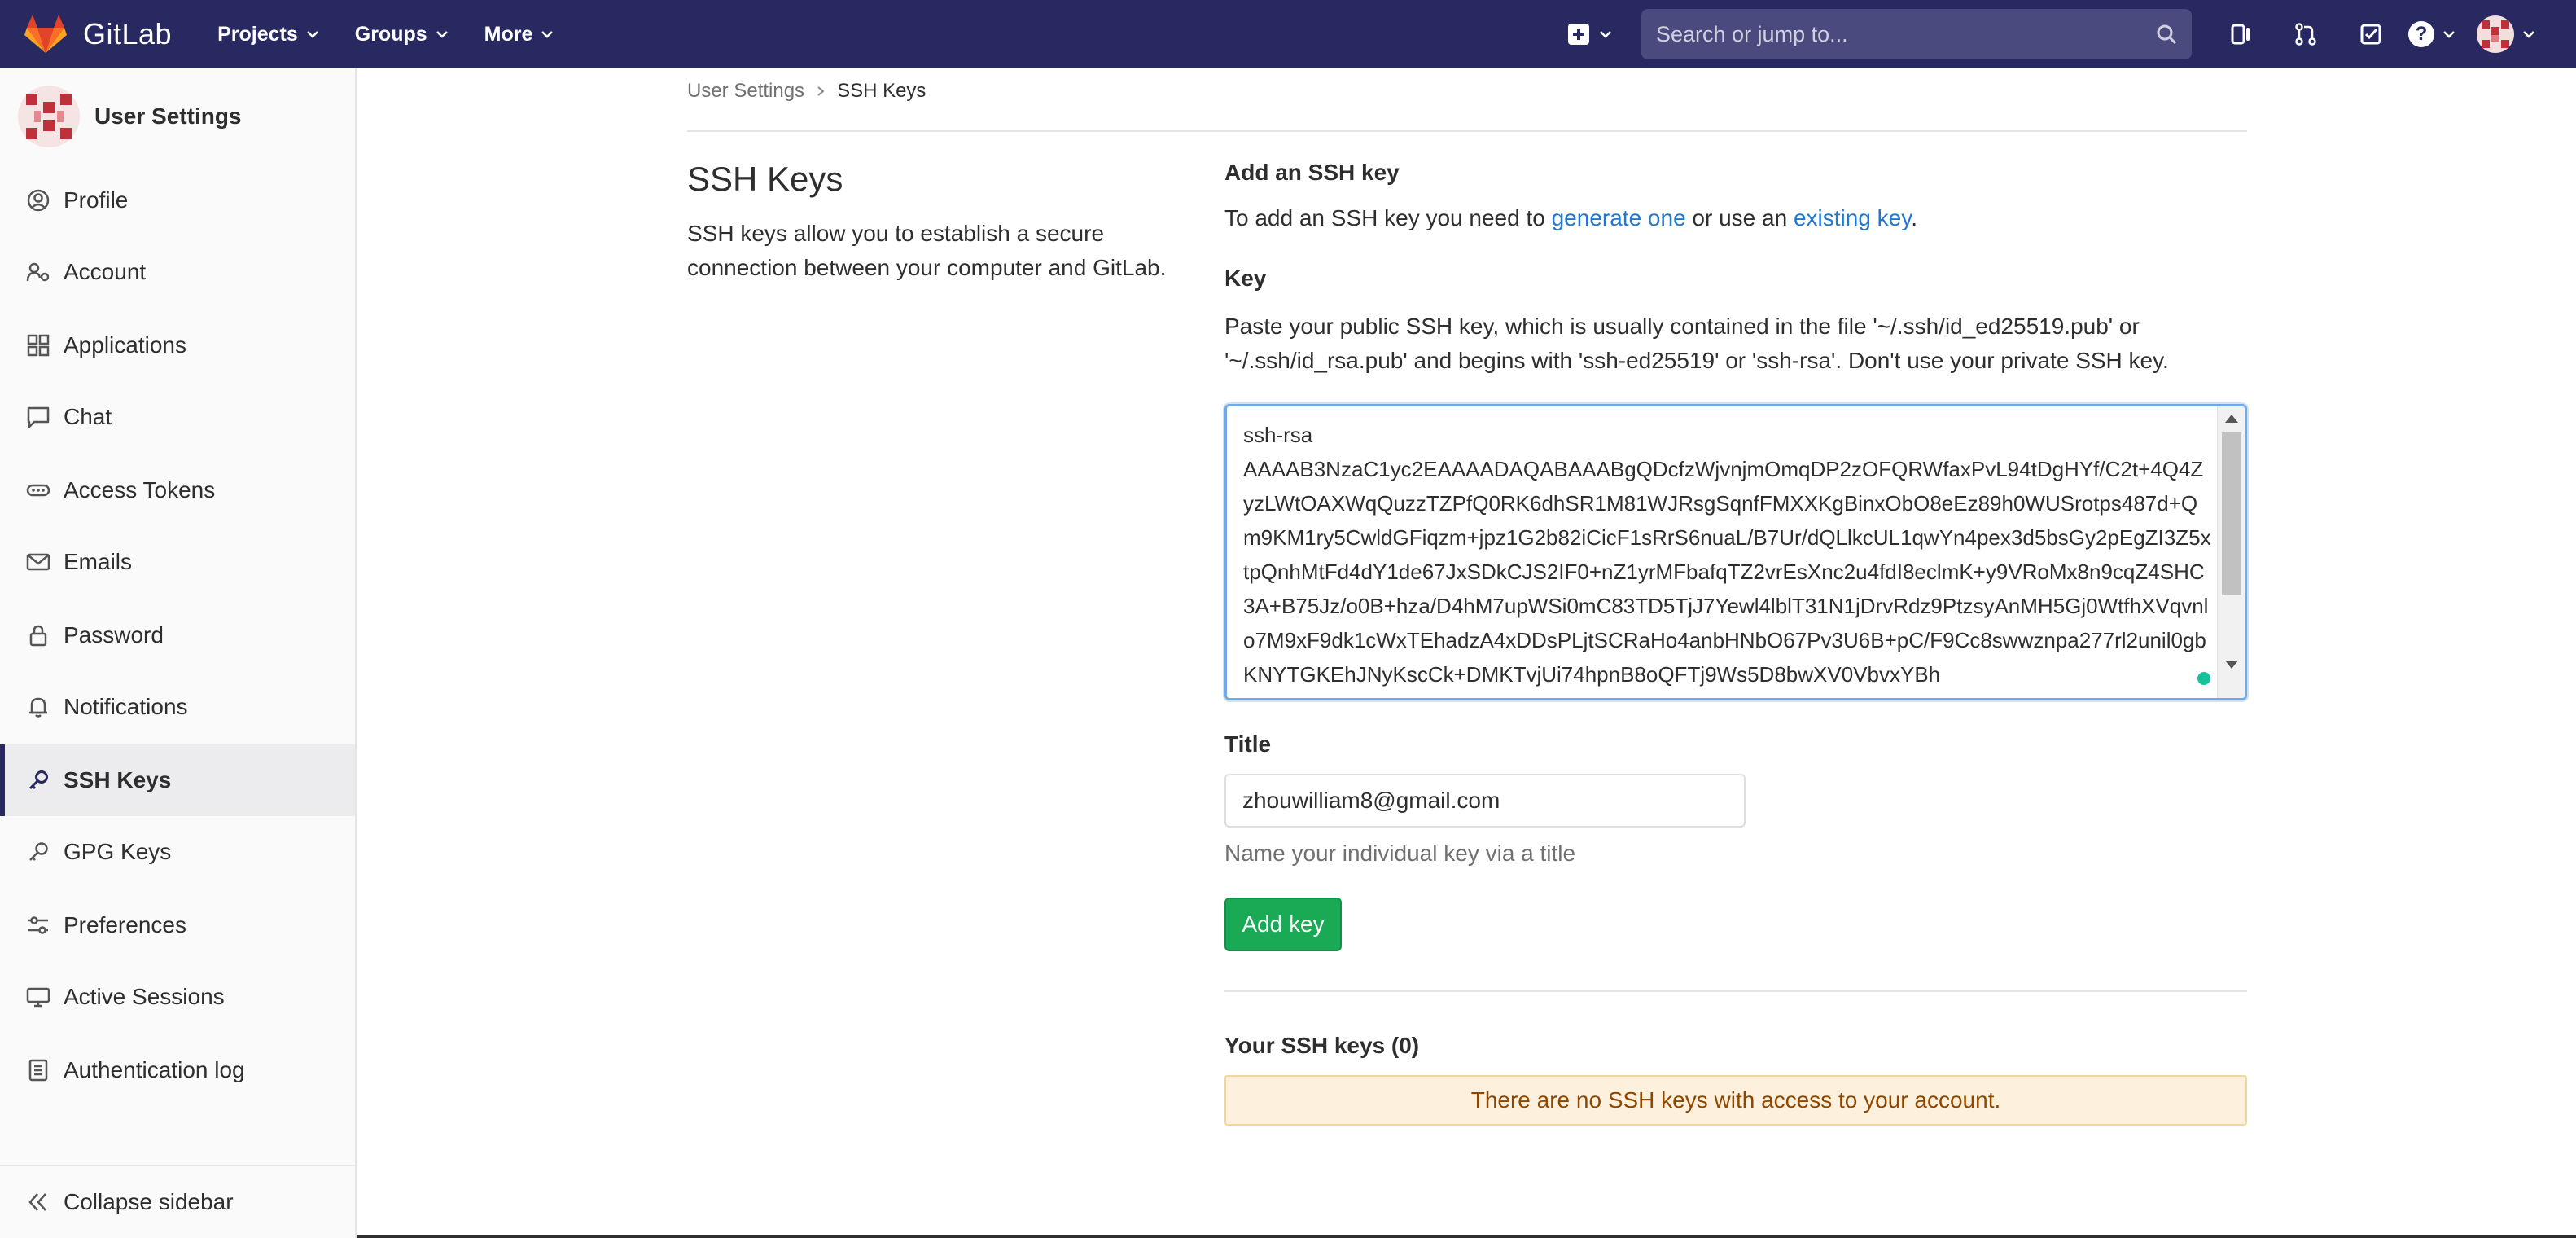 The height and width of the screenshot is (1238, 2576). I want to click on scroll-down-arrow-icon, so click(2231, 665).